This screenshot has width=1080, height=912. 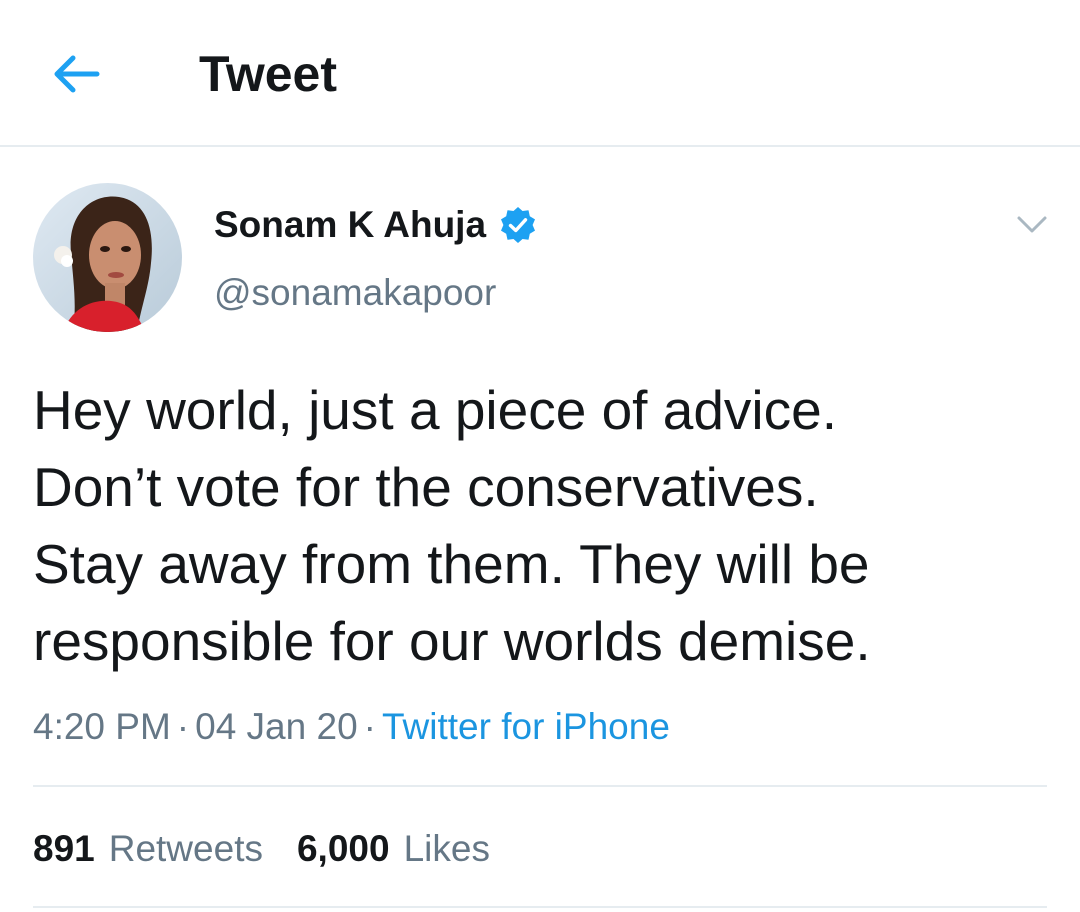 What do you see at coordinates (393, 849) in the screenshot?
I see `likes-stat: 6,000 Likes` at bounding box center [393, 849].